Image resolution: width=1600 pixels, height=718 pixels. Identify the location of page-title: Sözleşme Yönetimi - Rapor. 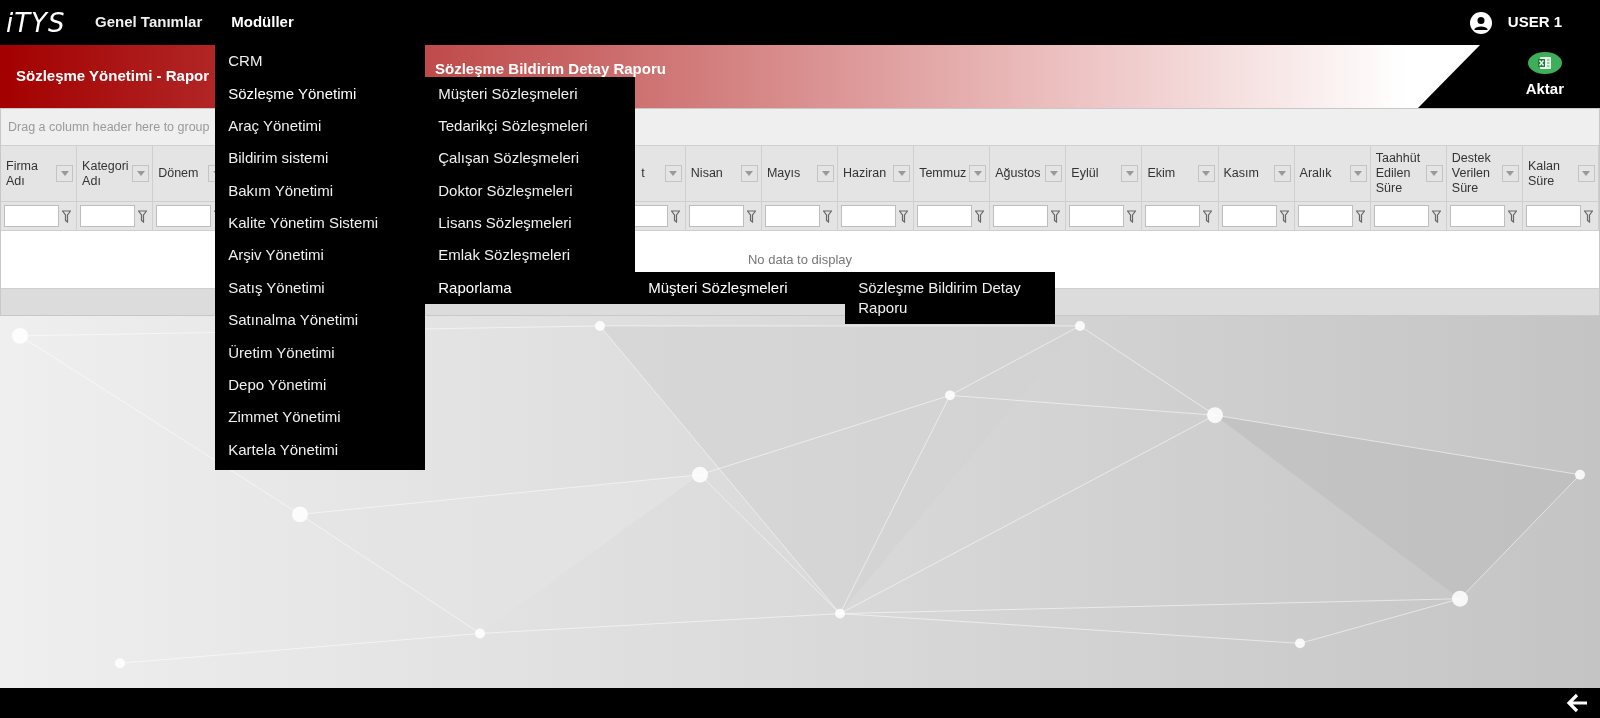
(113, 76).